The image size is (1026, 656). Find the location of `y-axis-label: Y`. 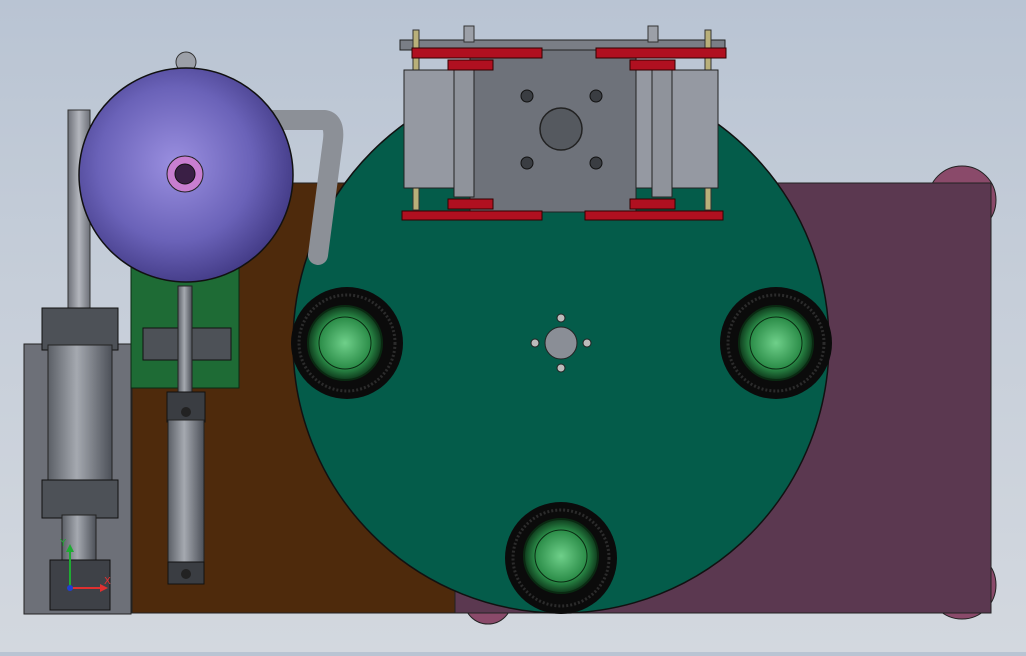

y-axis-label: Y is located at coordinates (63, 543).